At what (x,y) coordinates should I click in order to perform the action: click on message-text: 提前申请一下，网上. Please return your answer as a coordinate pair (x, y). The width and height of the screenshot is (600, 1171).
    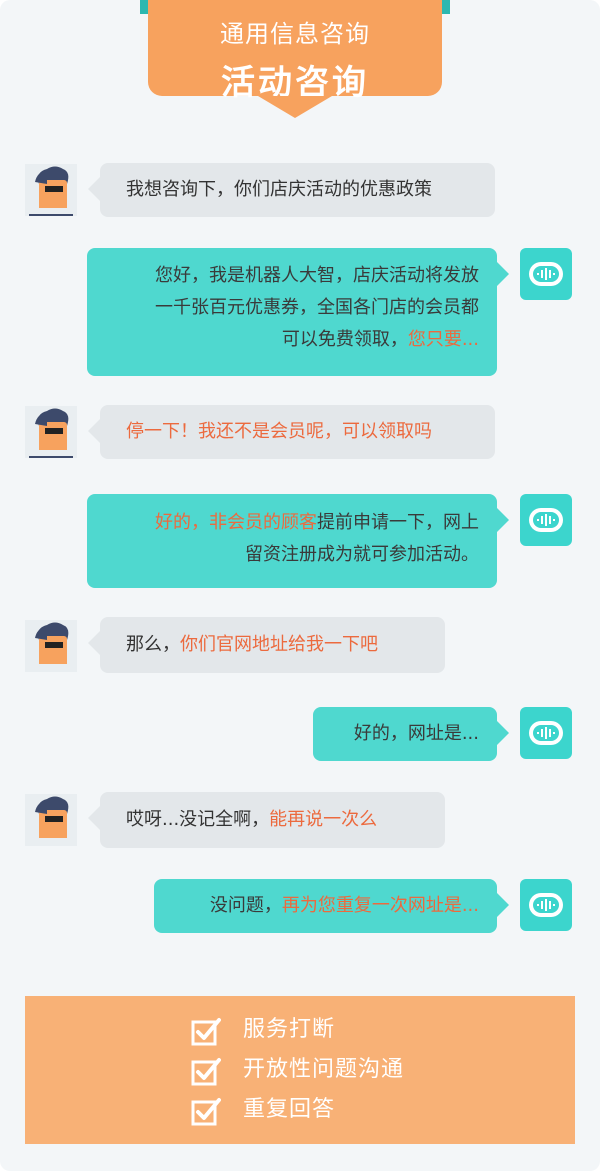
    Looking at the image, I should click on (398, 522).